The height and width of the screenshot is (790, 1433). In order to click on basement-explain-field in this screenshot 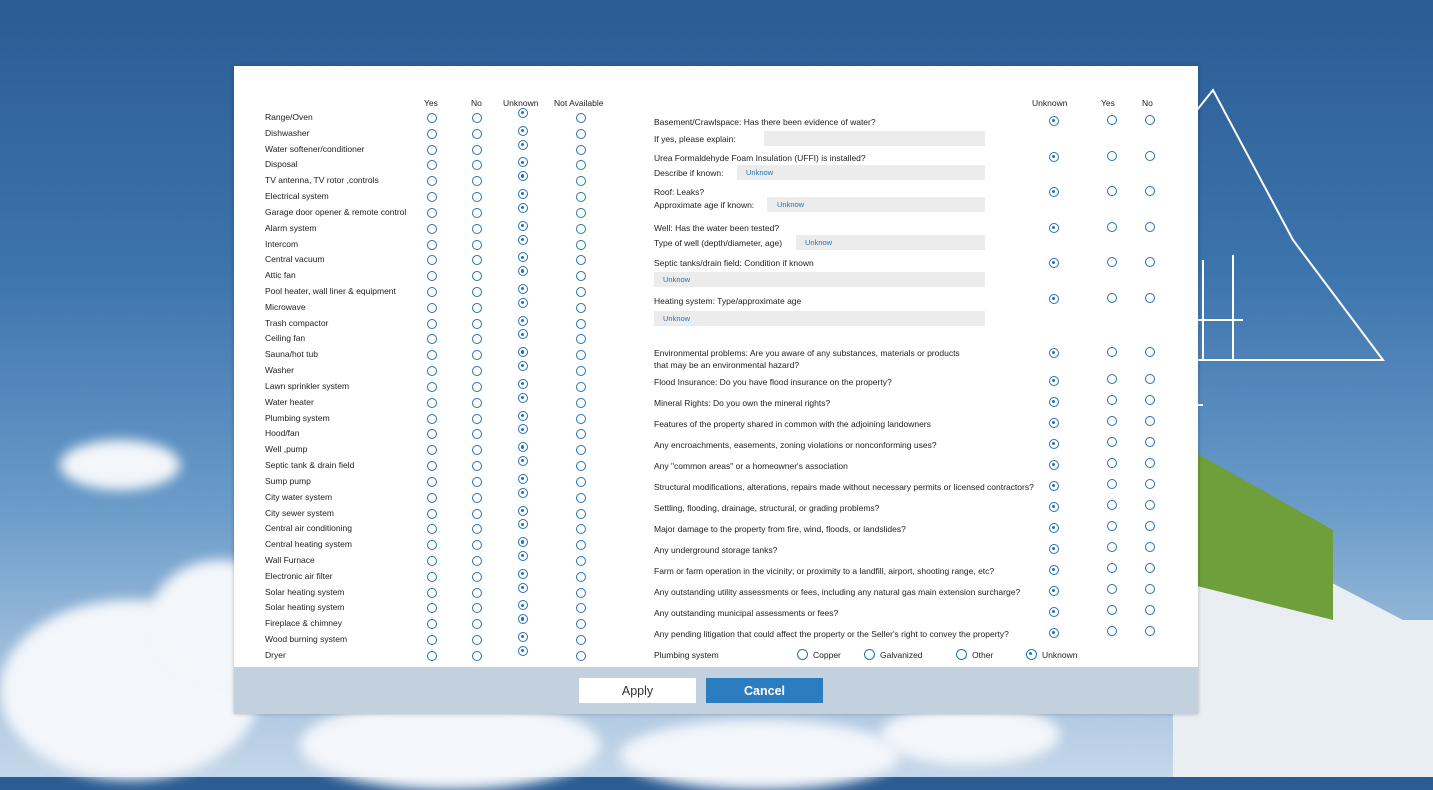, I will do `click(874, 138)`.